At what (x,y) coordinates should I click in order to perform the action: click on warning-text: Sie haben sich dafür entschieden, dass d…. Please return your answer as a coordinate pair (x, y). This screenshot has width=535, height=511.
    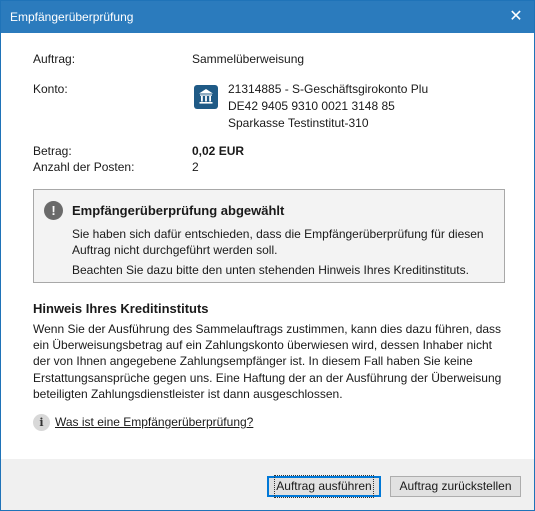
    Looking at the image, I should click on (278, 242).